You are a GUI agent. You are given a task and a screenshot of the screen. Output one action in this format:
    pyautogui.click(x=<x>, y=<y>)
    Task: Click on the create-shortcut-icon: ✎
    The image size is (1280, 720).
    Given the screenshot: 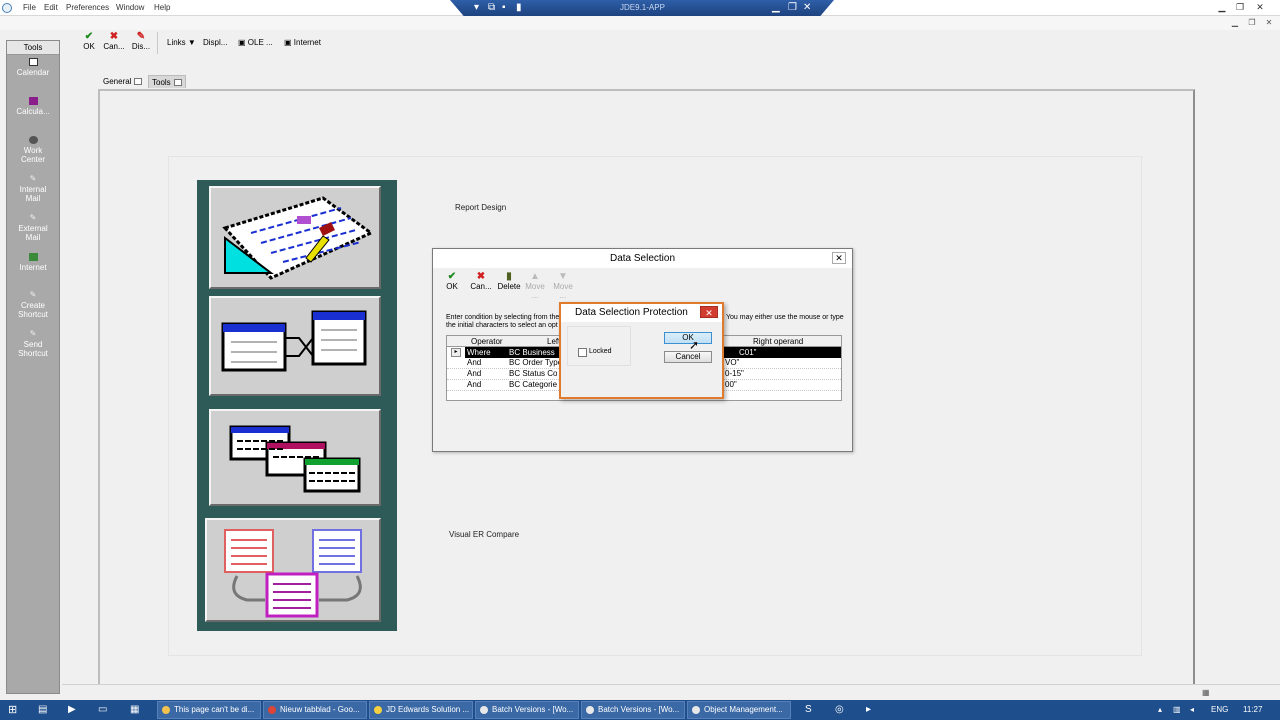 What is the action you would take?
    pyautogui.click(x=33, y=294)
    